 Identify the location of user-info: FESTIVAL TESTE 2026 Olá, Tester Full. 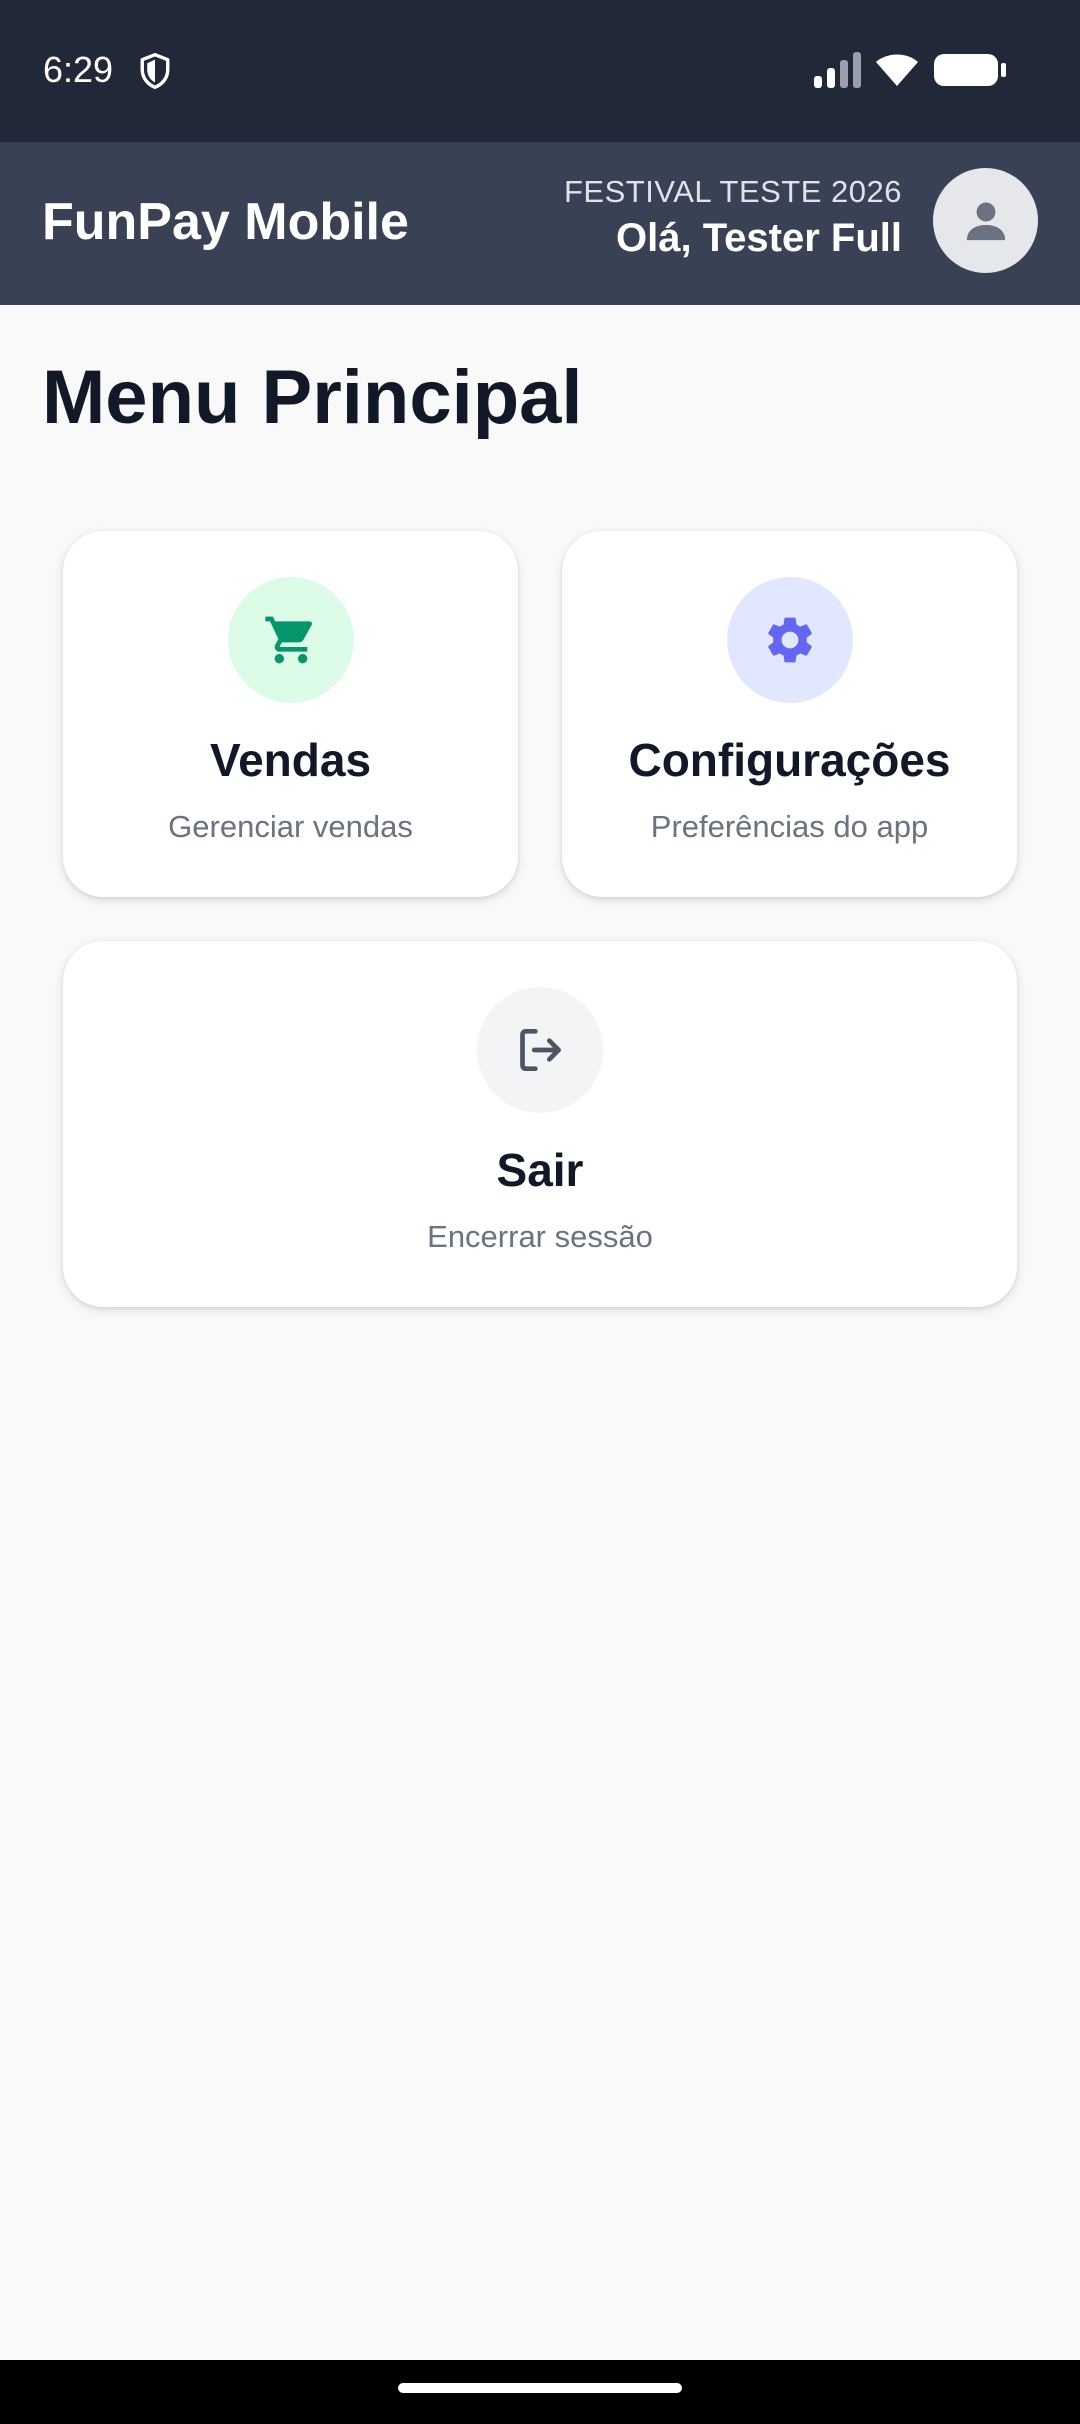
(733, 218).